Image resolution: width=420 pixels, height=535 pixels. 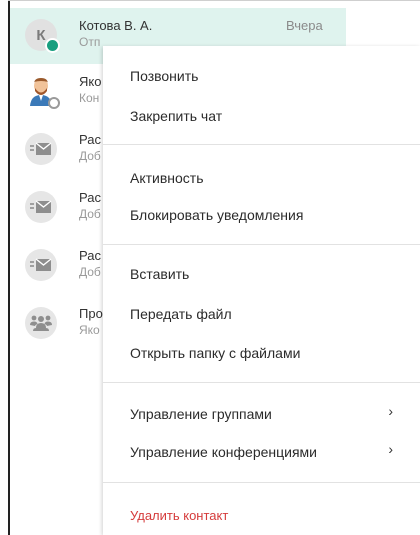 What do you see at coordinates (201, 414) in the screenshot?
I see `menu-item-label: Управление группами` at bounding box center [201, 414].